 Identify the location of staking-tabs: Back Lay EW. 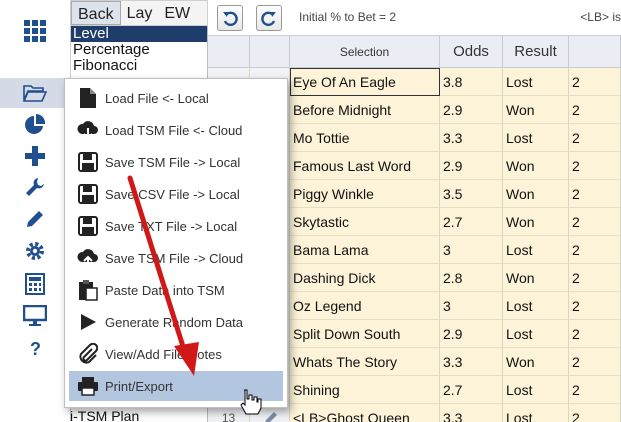
(139, 13).